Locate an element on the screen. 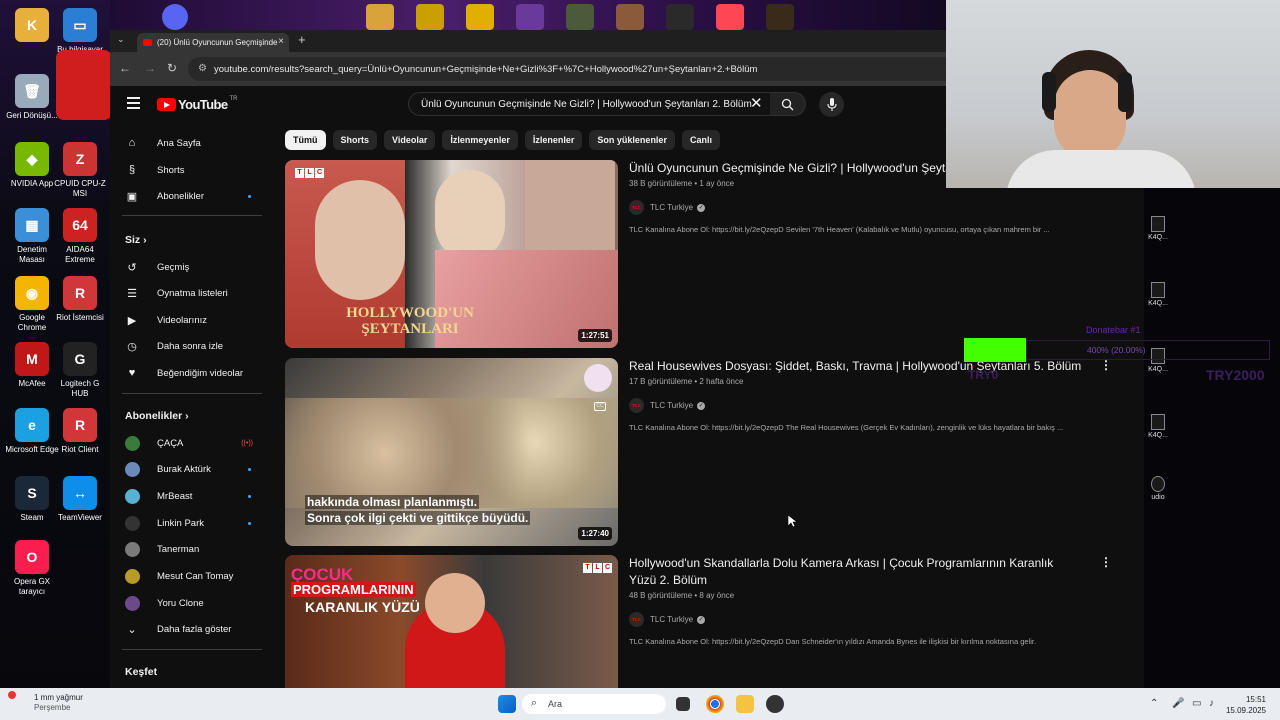  discord-icon is located at coordinates (175, 17).